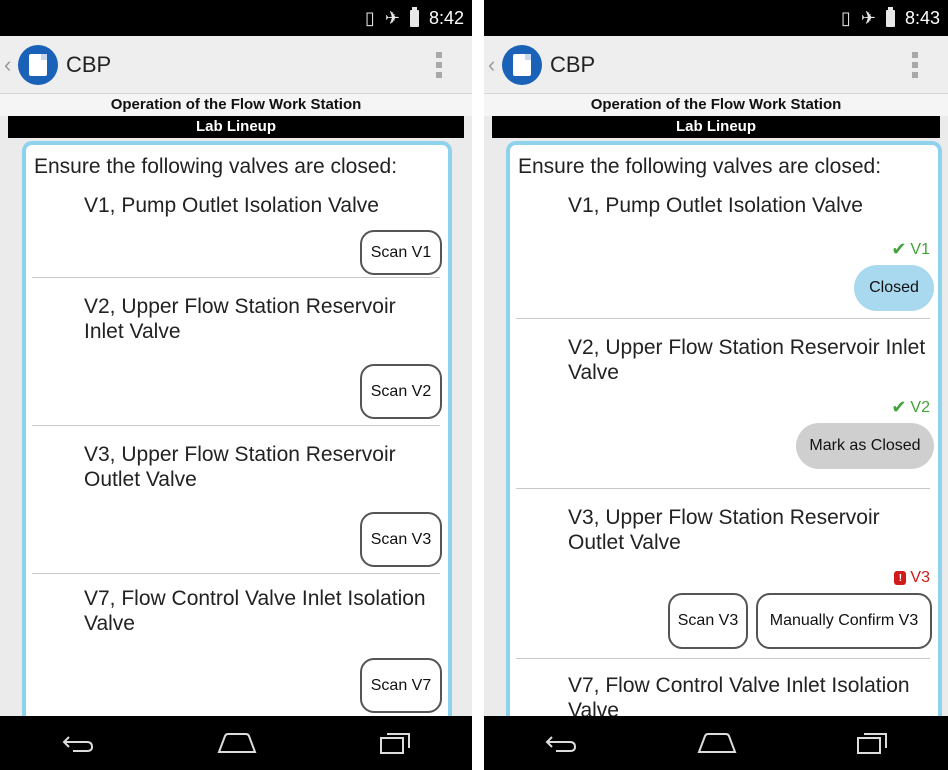  What do you see at coordinates (716, 18) in the screenshot?
I see `status-bar: ▯ ✈ 8:43` at bounding box center [716, 18].